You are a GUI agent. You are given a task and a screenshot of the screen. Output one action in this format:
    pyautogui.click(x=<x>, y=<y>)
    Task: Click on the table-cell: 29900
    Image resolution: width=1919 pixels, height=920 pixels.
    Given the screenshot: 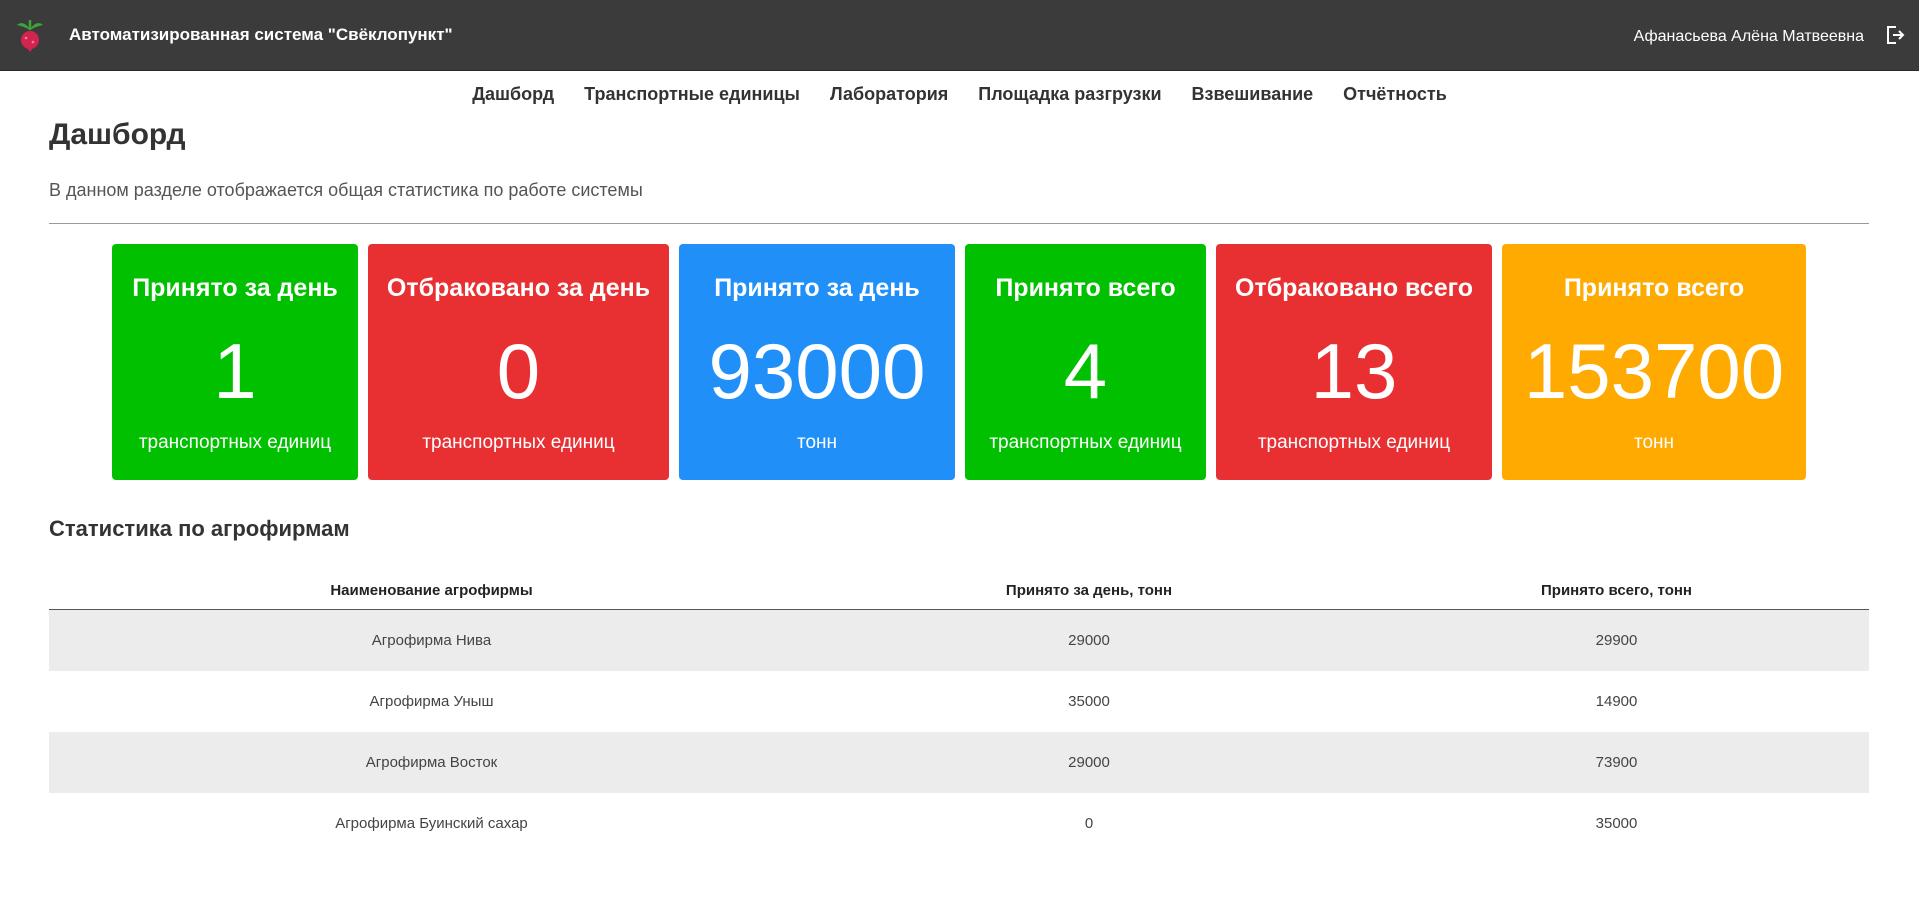 What is the action you would take?
    pyautogui.click(x=1616, y=640)
    